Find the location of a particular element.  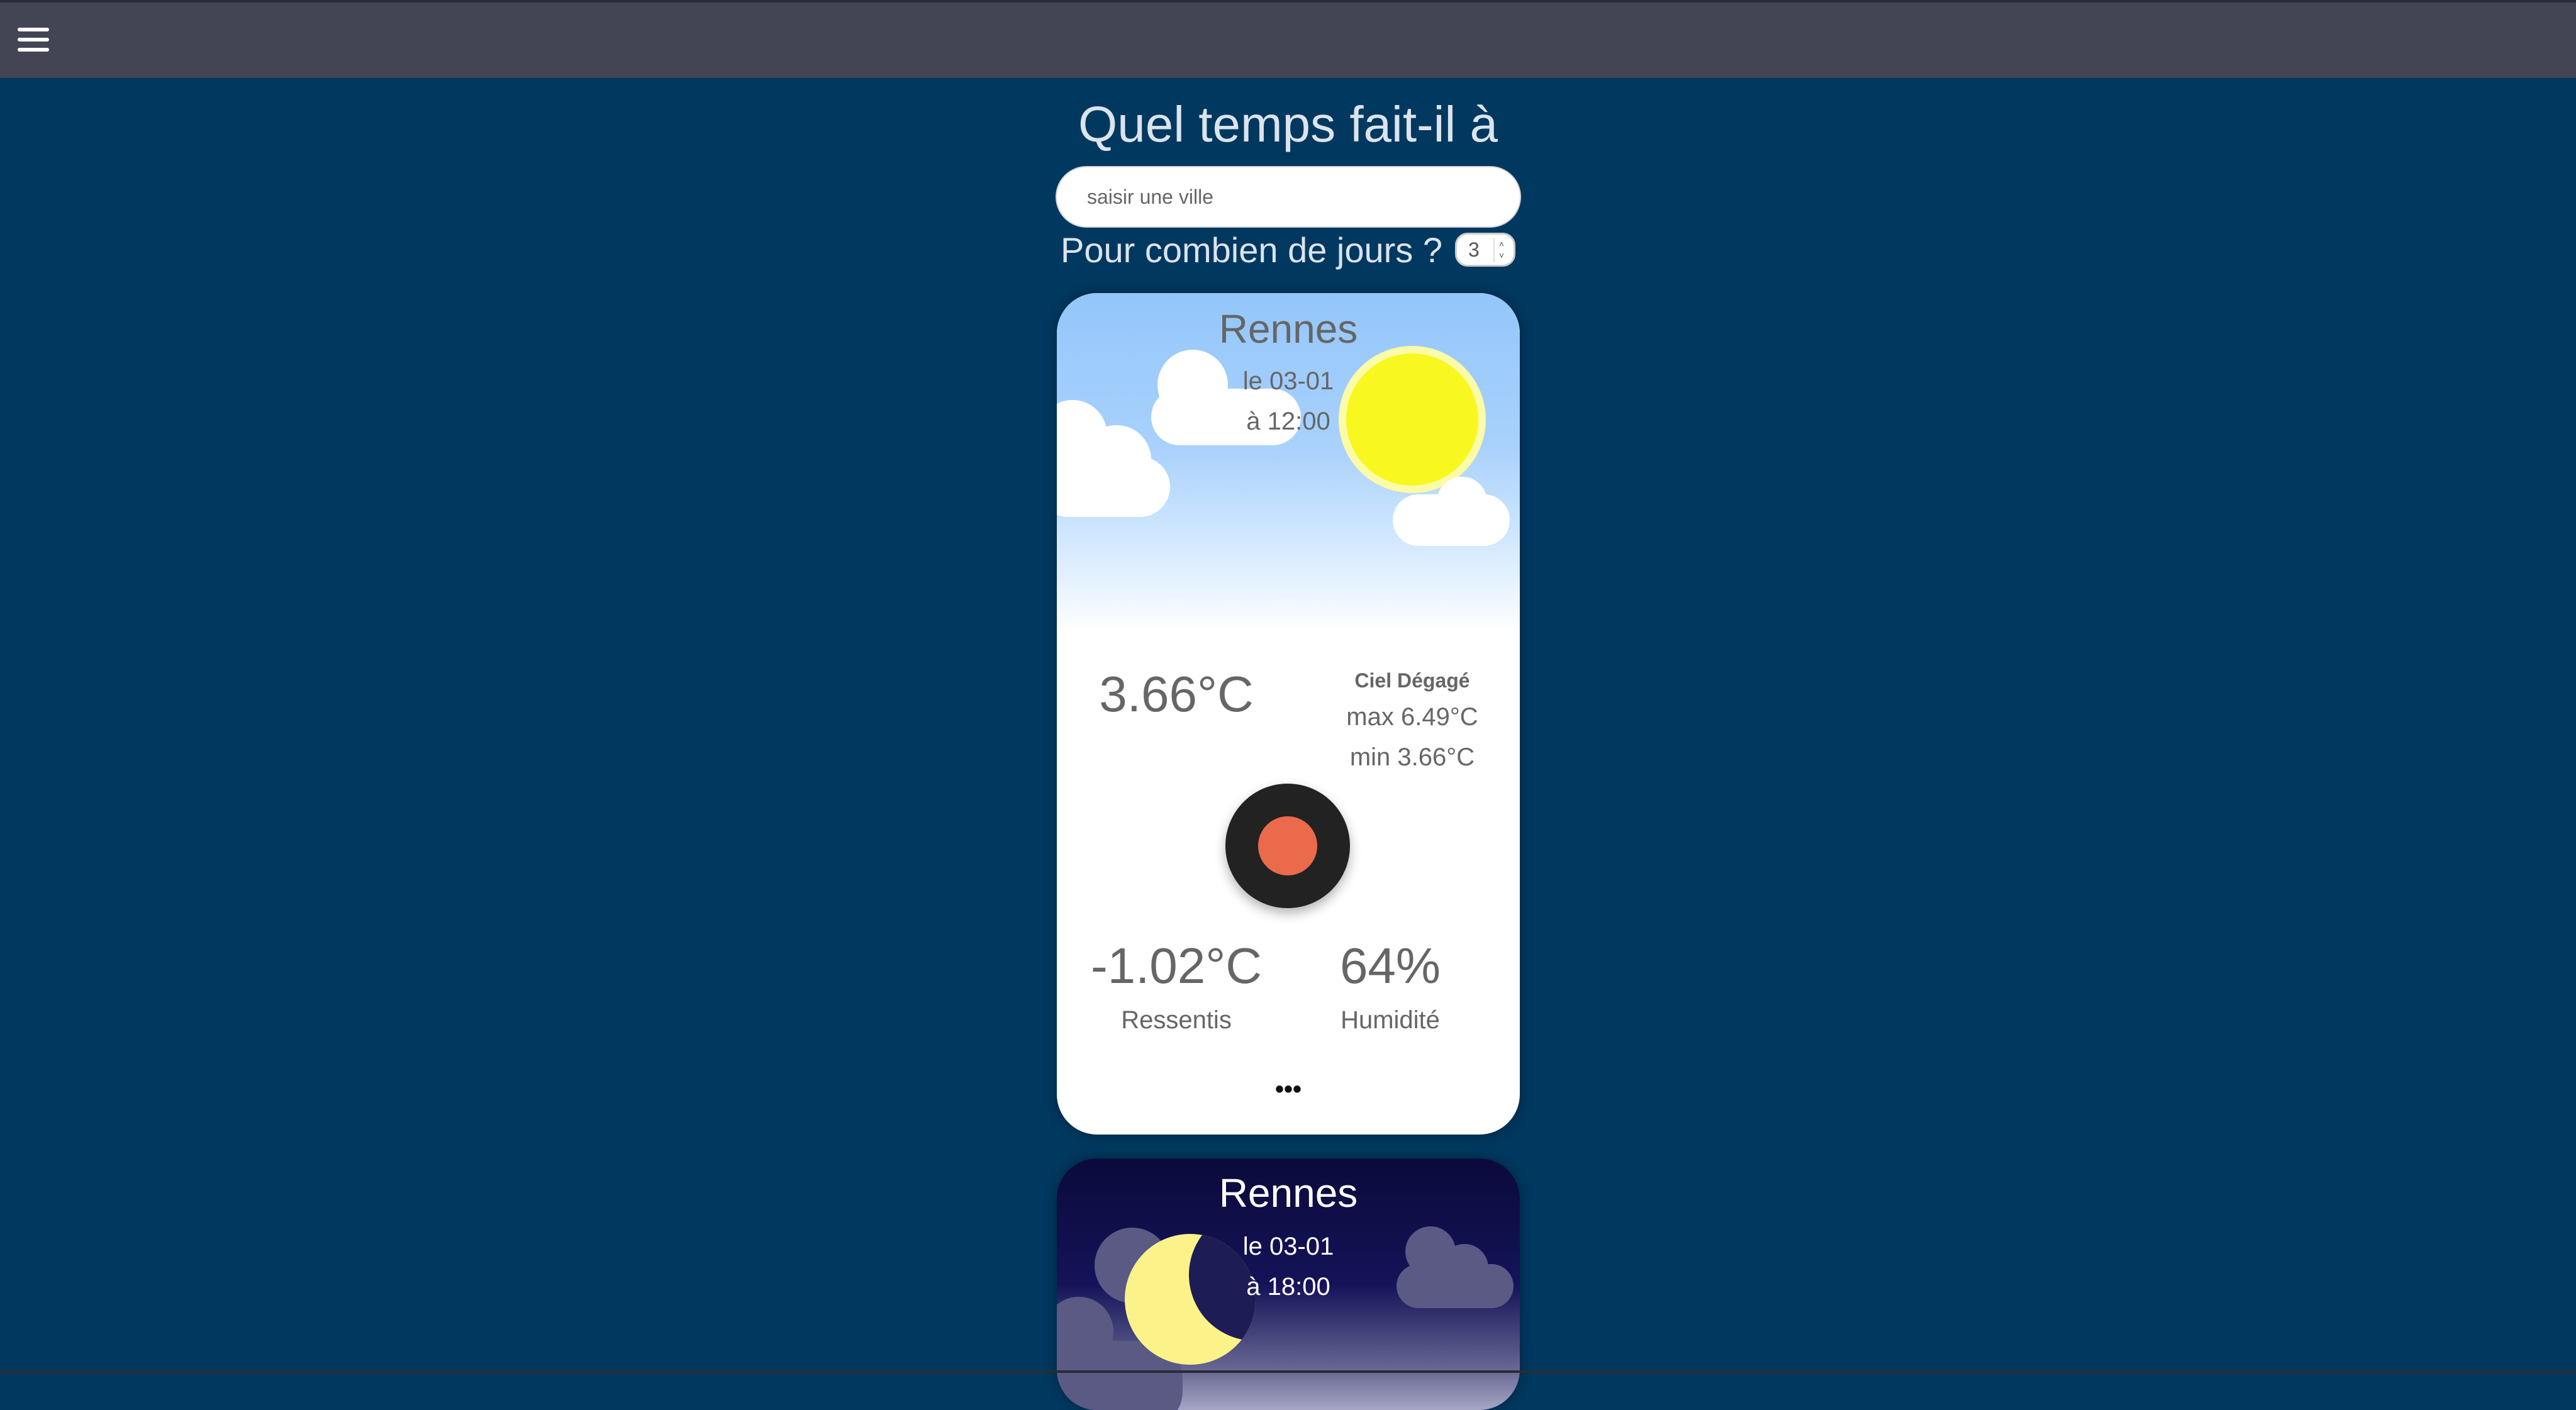

days-selector-row: Pour combien de jours ? 3 ˄ ˅ is located at coordinates (1289, 250).